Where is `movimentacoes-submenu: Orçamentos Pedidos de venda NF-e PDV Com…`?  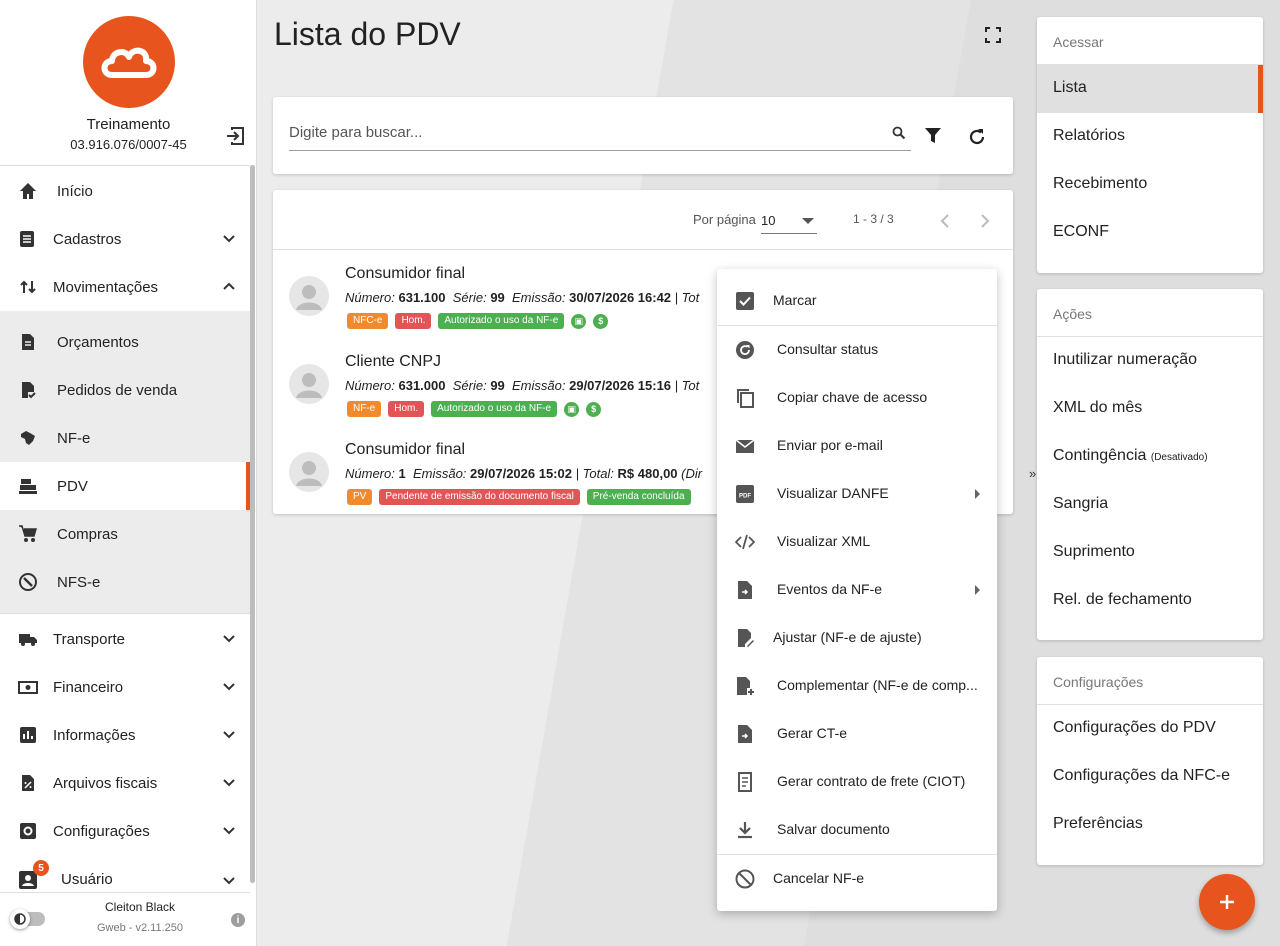
movimentacoes-submenu: Orçamentos Pedidos de venda NF-e PDV Com… is located at coordinates (125, 462).